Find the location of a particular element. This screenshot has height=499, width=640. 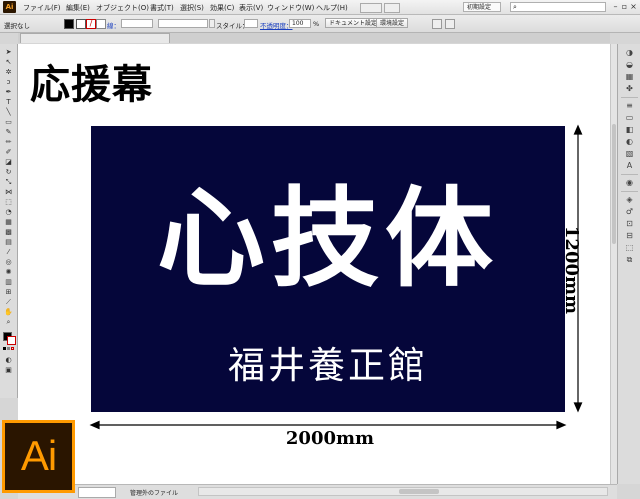

transparency-panel-icon: ◧ is located at coordinates (629, 130).